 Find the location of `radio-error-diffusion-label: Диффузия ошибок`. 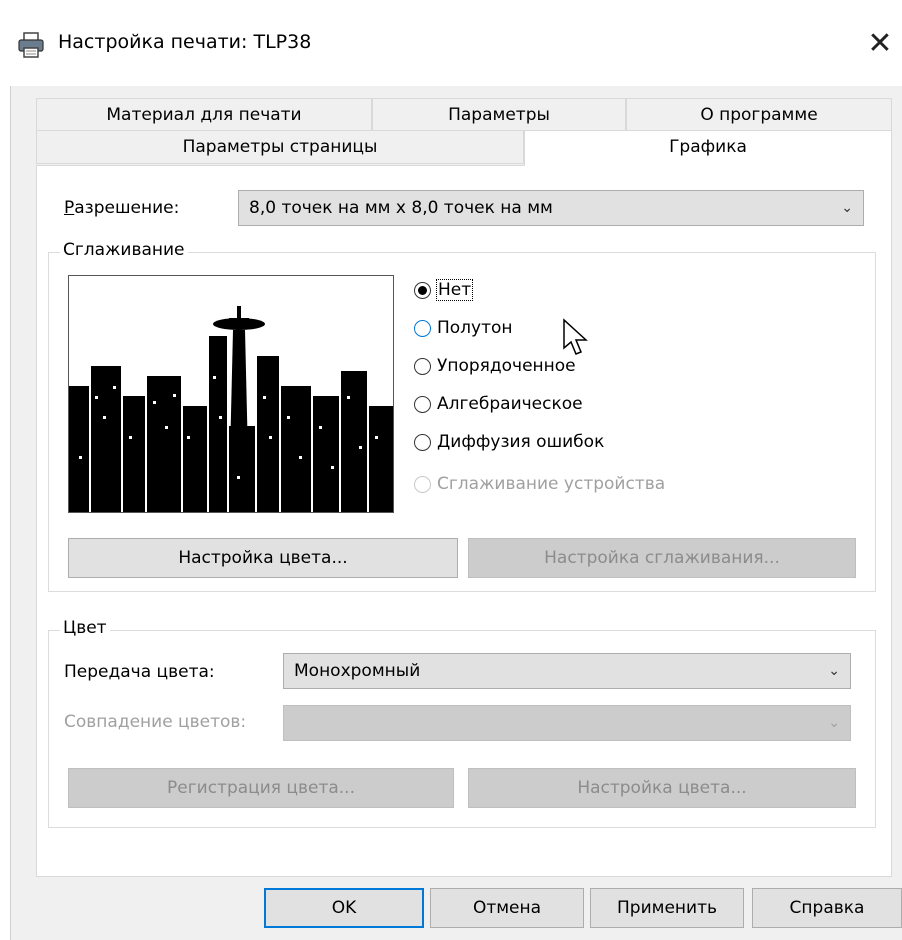

radio-error-diffusion-label: Диффузия ошибок is located at coordinates (521, 442).